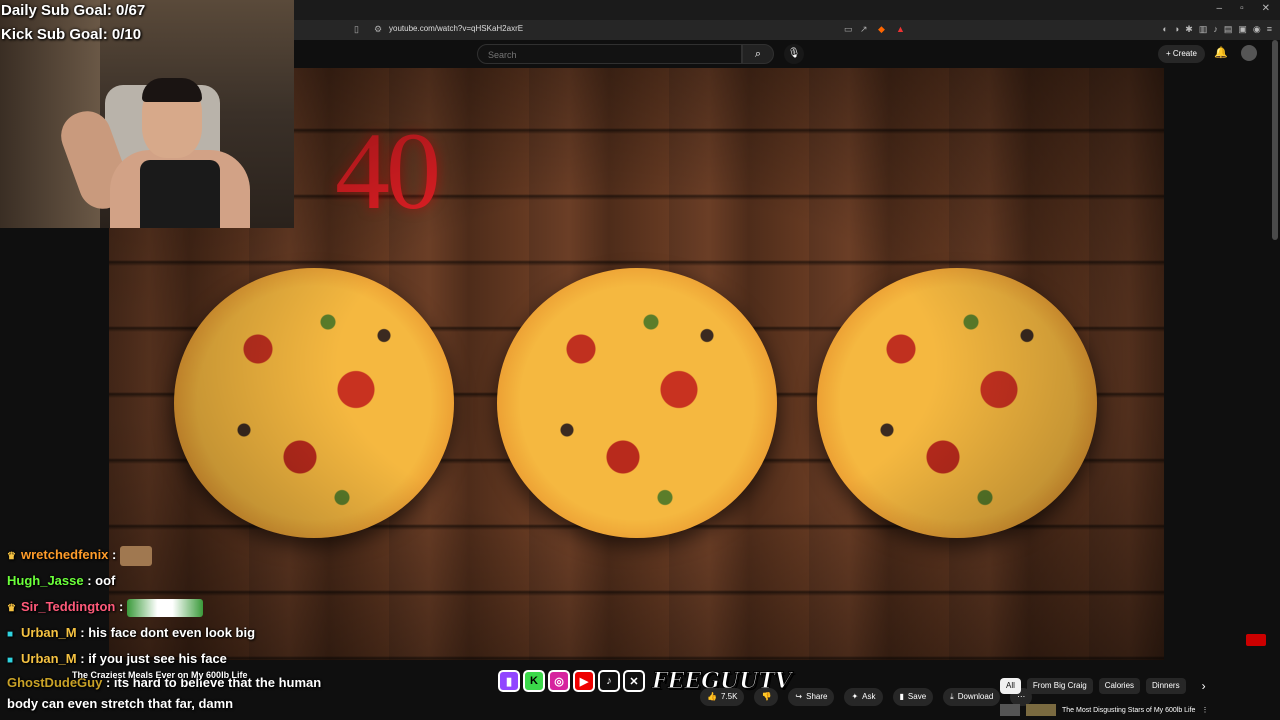  I want to click on bookmark-icon: ▮, so click(901, 696).